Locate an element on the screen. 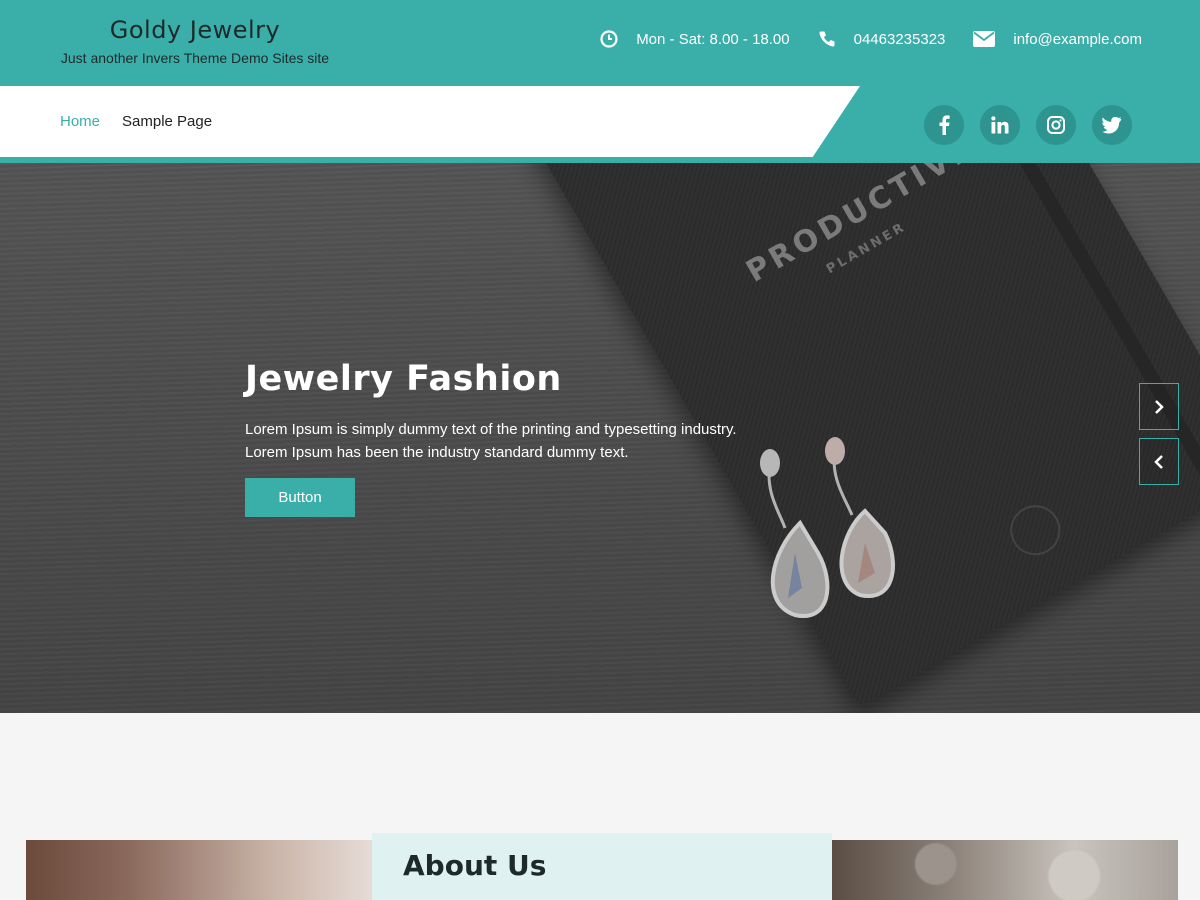  contact-email: info@example.com is located at coordinates (1057, 39).